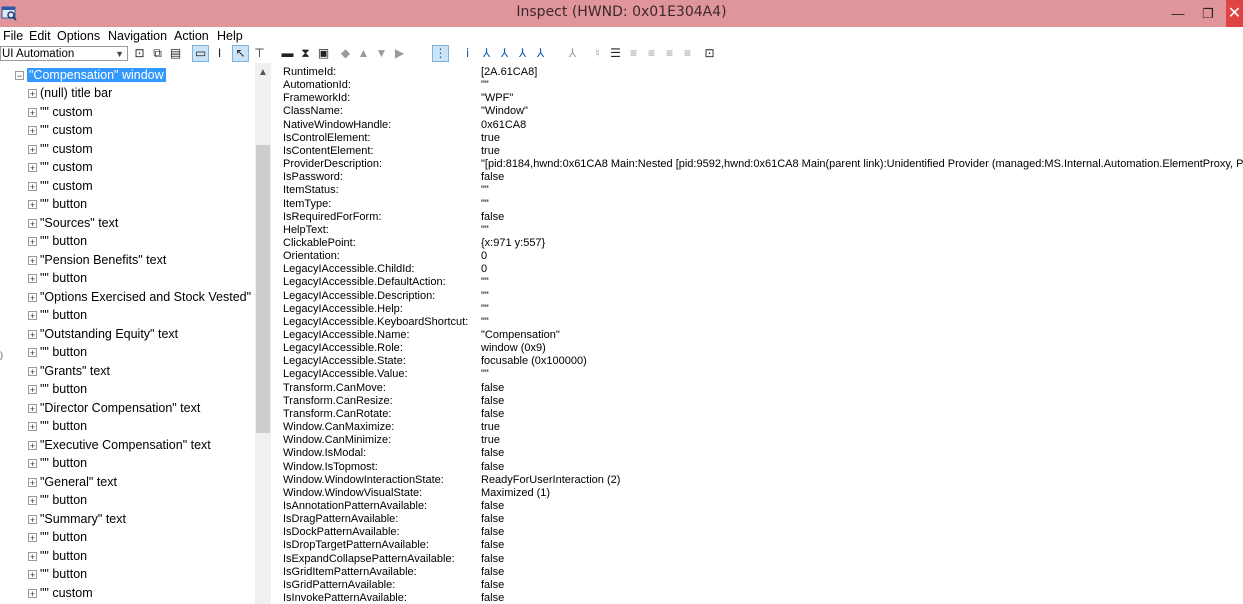  Describe the element at coordinates (467, 53) in the screenshot. I see `info-icon: ⅰ` at that location.